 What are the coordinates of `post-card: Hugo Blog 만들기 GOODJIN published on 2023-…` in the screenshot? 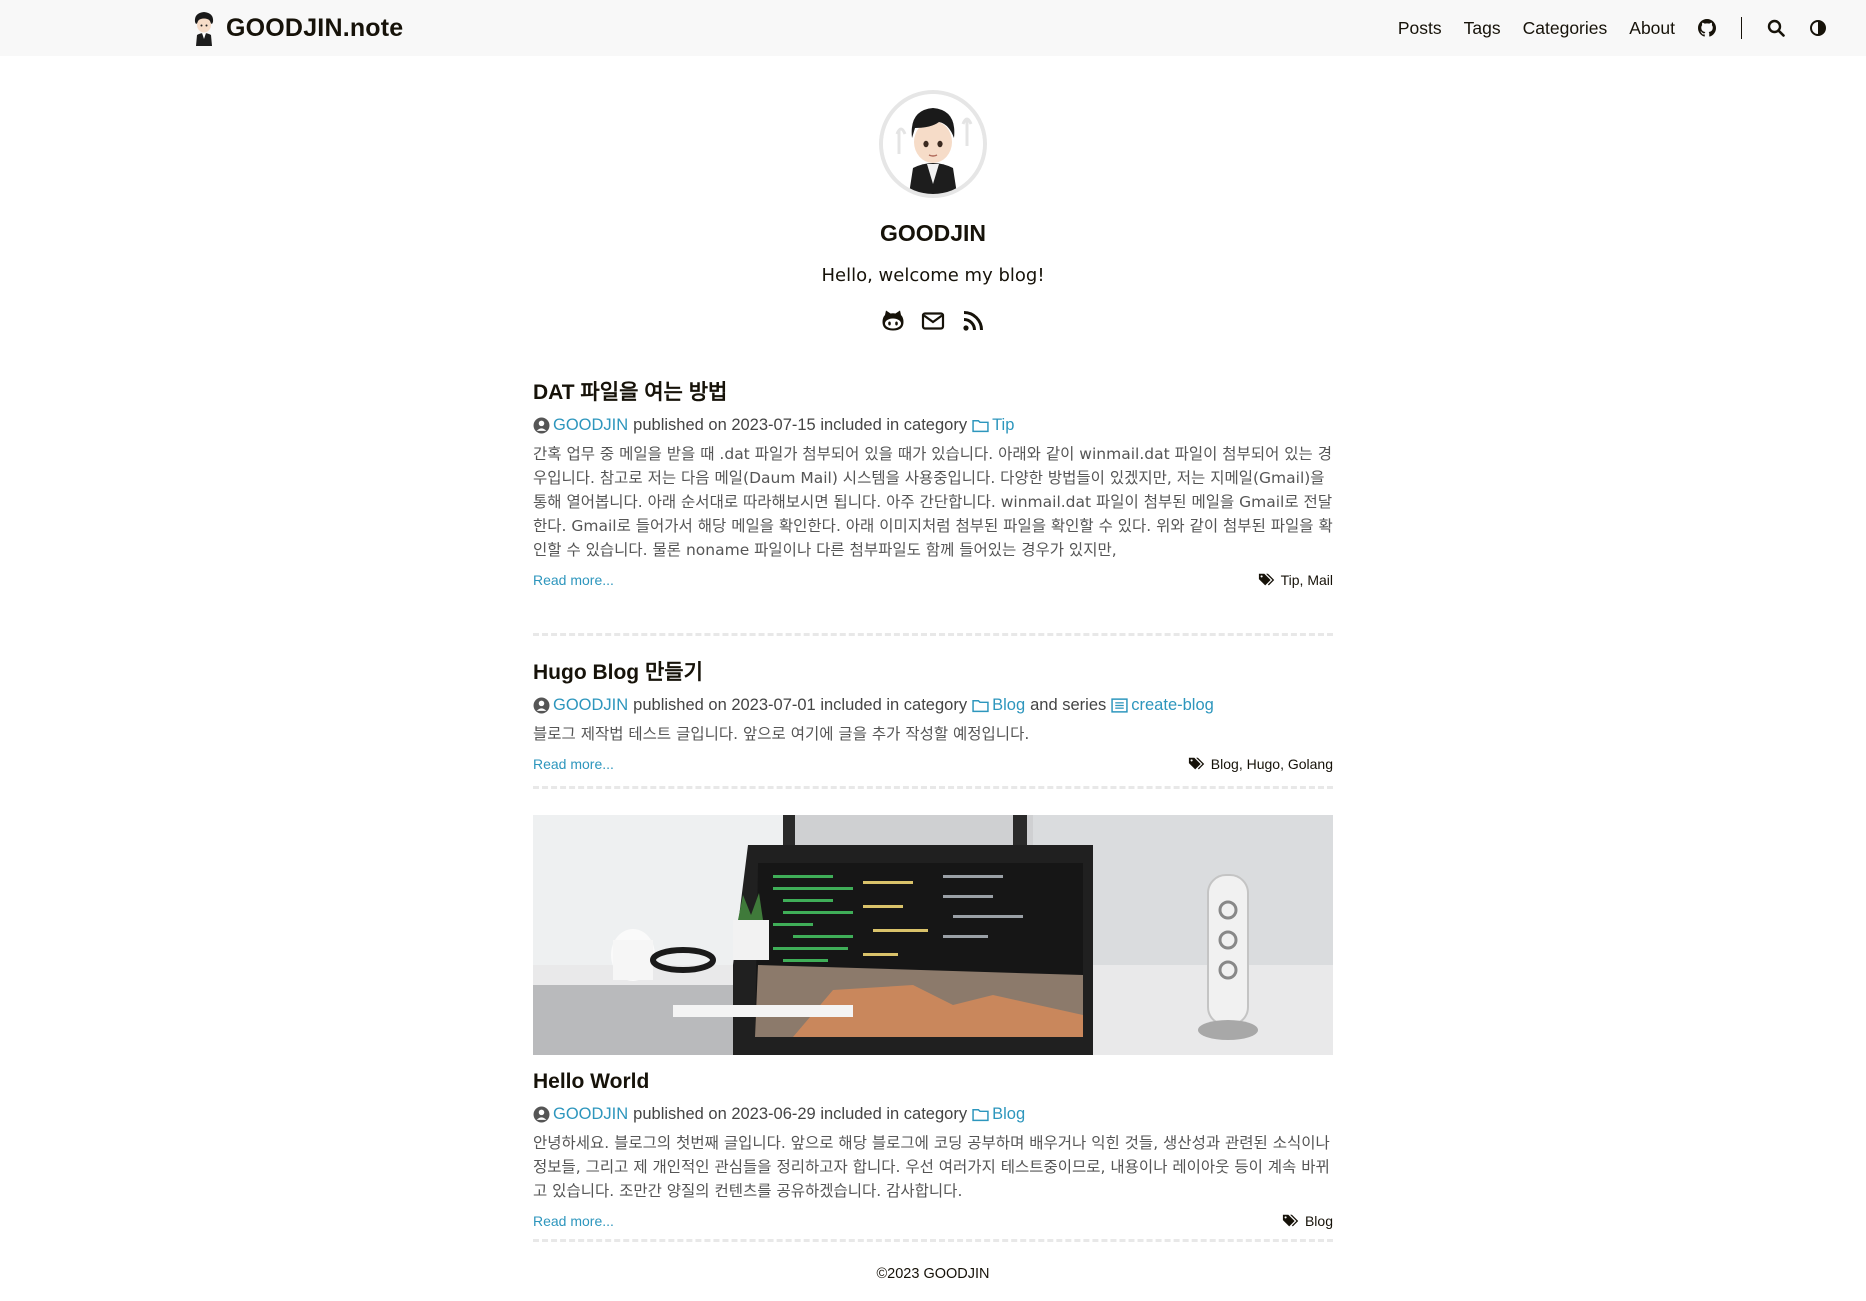 It's located at (933, 723).